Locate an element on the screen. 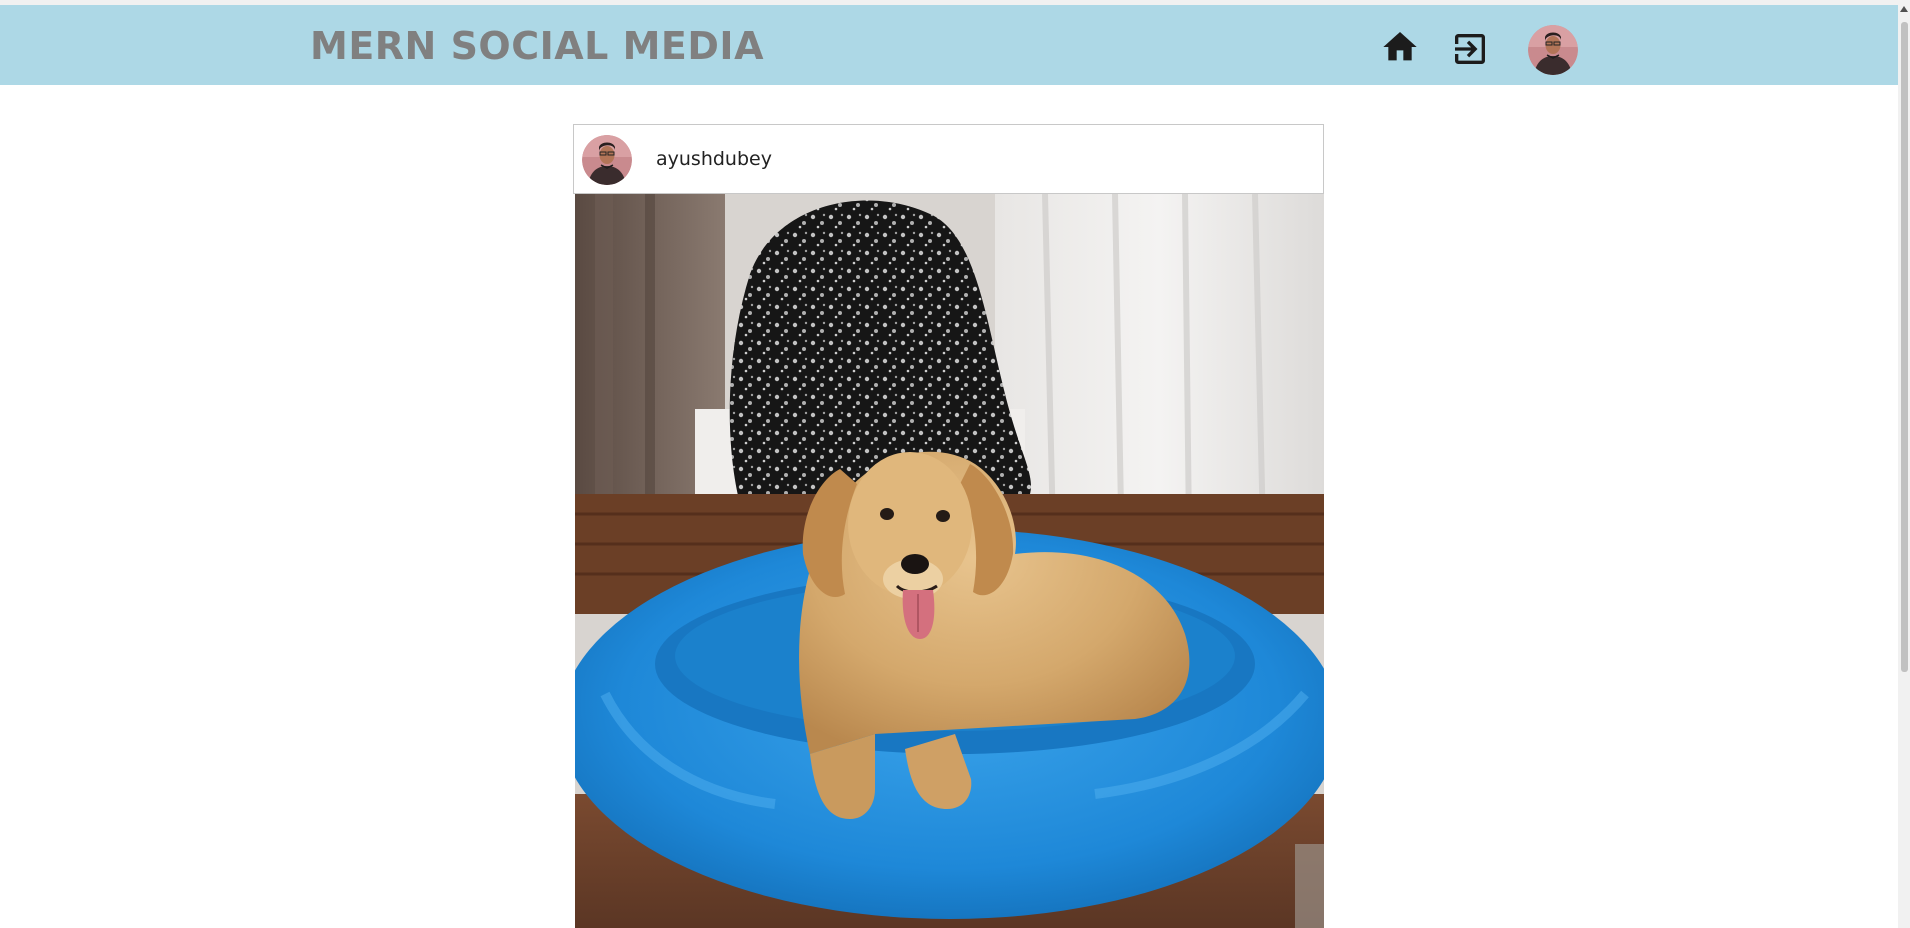 Image resolution: width=1910 pixels, height=928 pixels. post-author-avatar is located at coordinates (607, 160).